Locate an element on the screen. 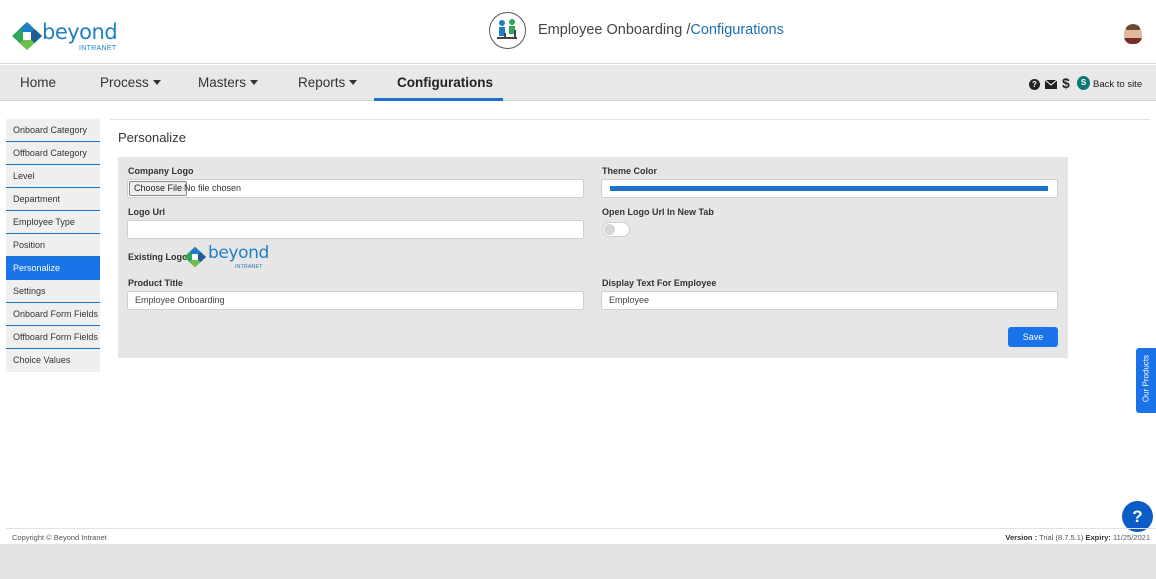 The image size is (1156, 579). existing-logo-label: Existing Logo: is located at coordinates (159, 257).